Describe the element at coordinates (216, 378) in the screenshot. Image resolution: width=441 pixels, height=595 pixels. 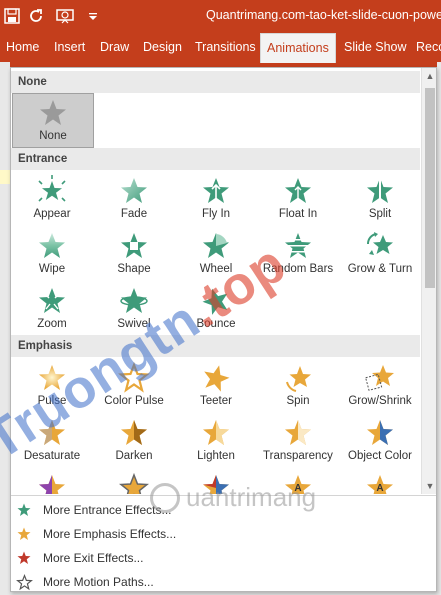
I see `teeter-star-icon` at that location.